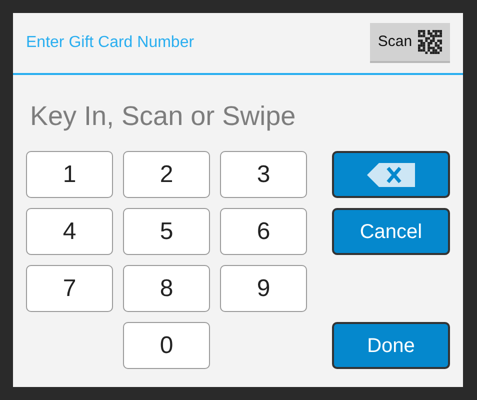 This screenshot has height=400, width=477. What do you see at coordinates (69, 288) in the screenshot?
I see `keypad-key: 7` at bounding box center [69, 288].